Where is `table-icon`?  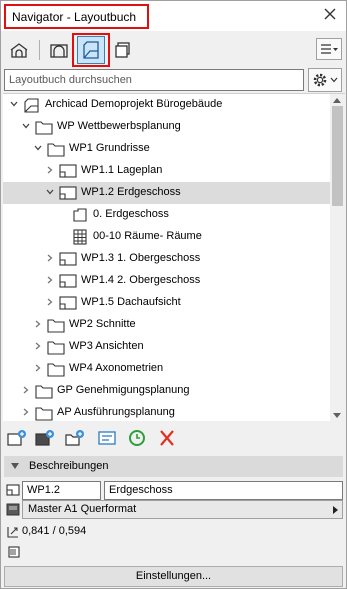 table-icon is located at coordinates (80, 237).